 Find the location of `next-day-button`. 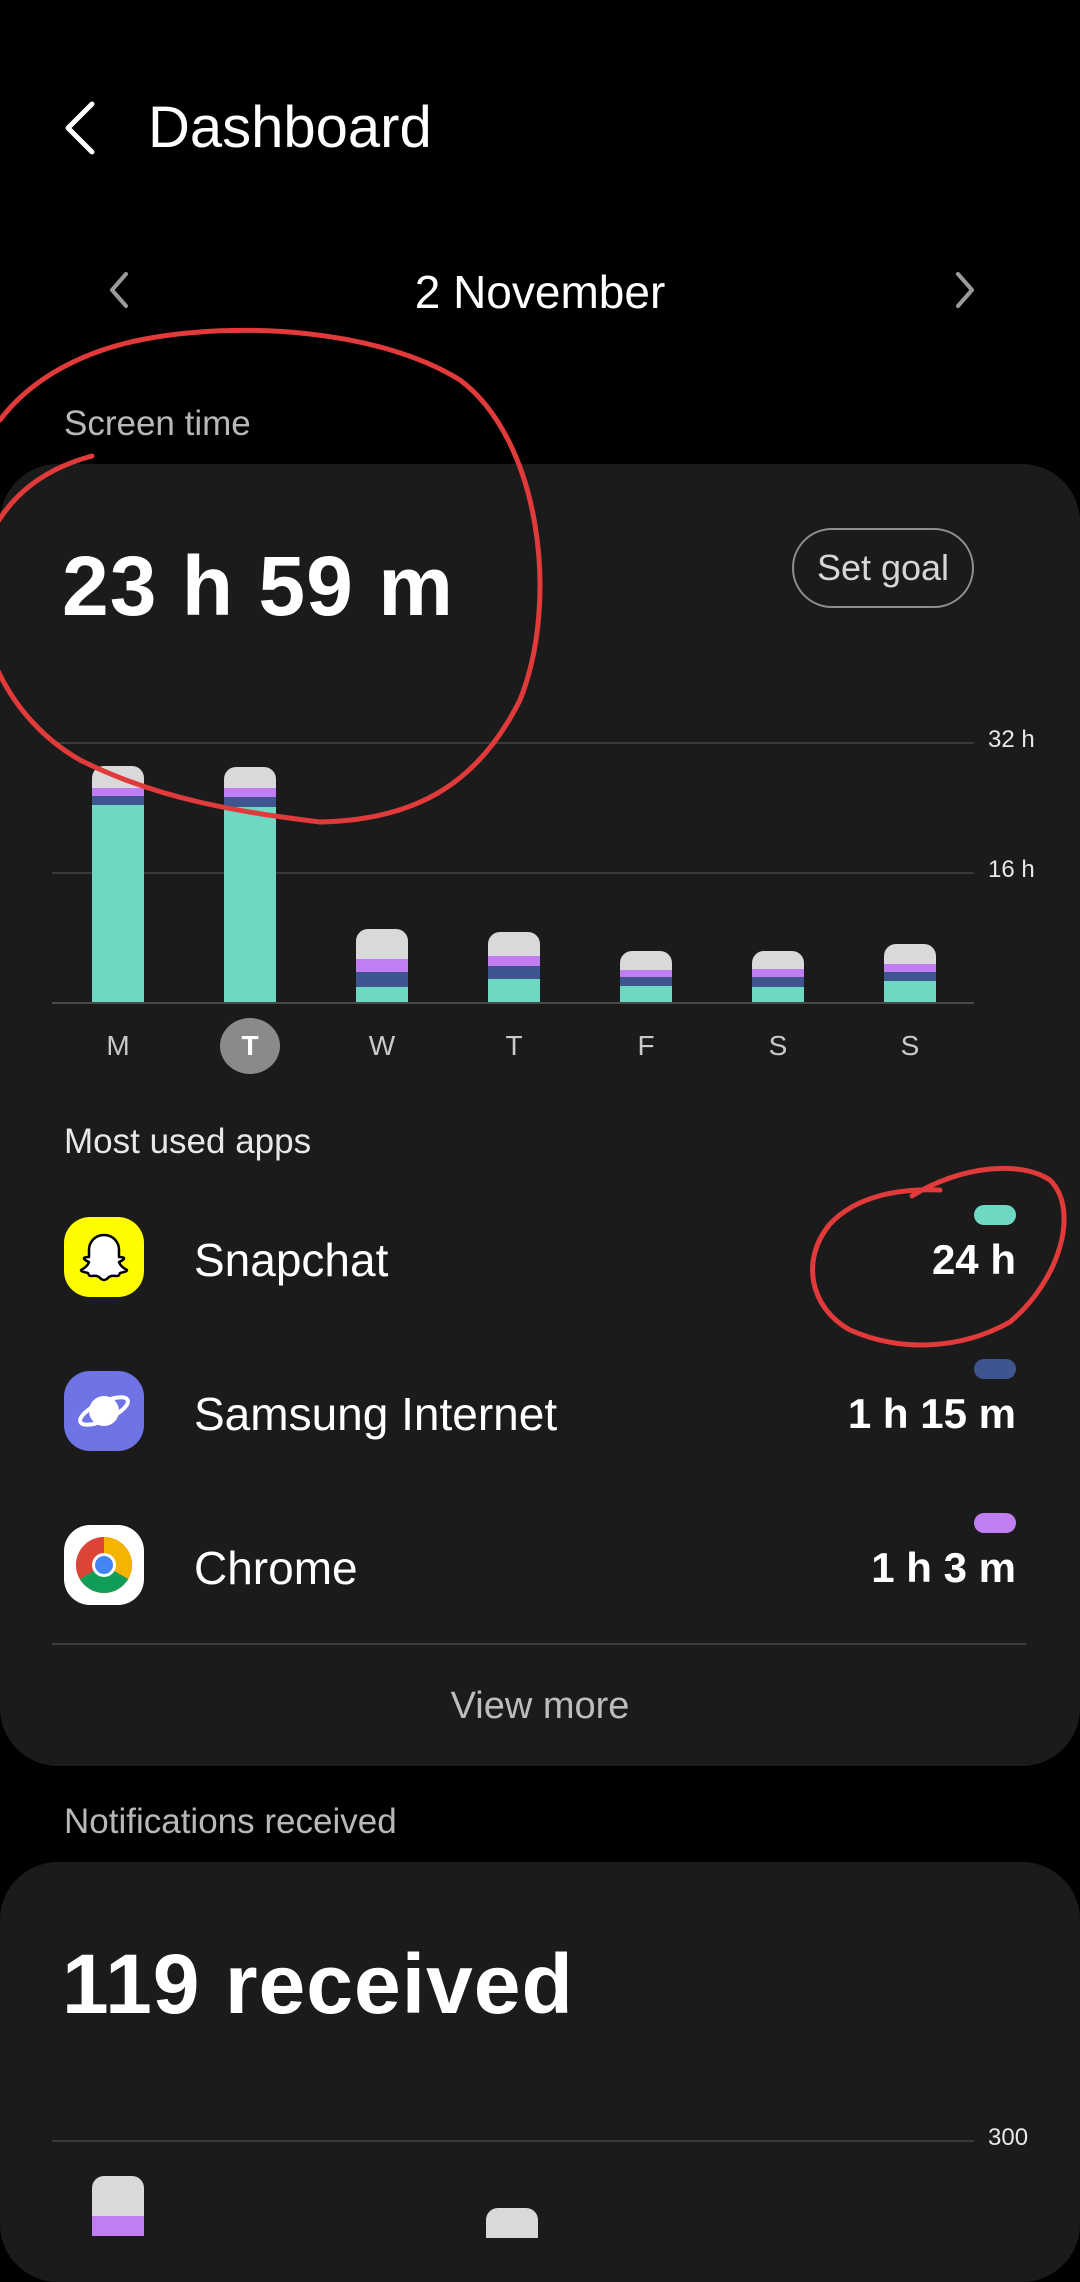

next-day-button is located at coordinates (964, 290).